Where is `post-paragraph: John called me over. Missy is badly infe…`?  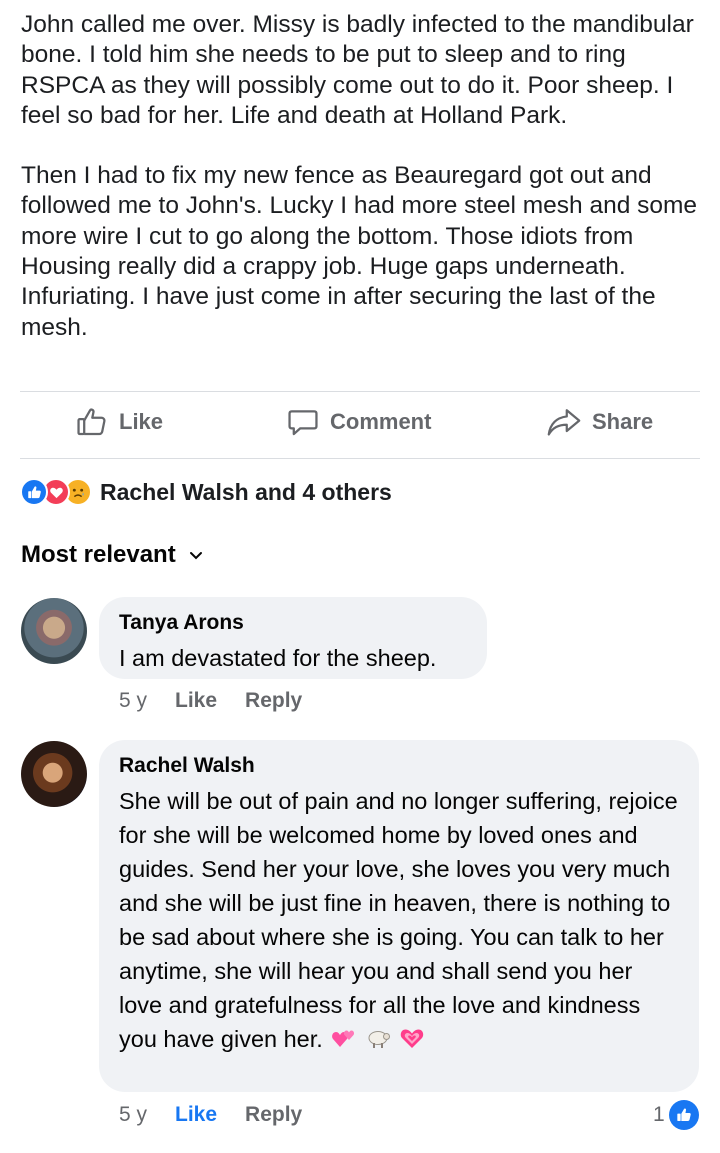
post-paragraph: John called me over. Missy is badly infe… is located at coordinates (357, 70).